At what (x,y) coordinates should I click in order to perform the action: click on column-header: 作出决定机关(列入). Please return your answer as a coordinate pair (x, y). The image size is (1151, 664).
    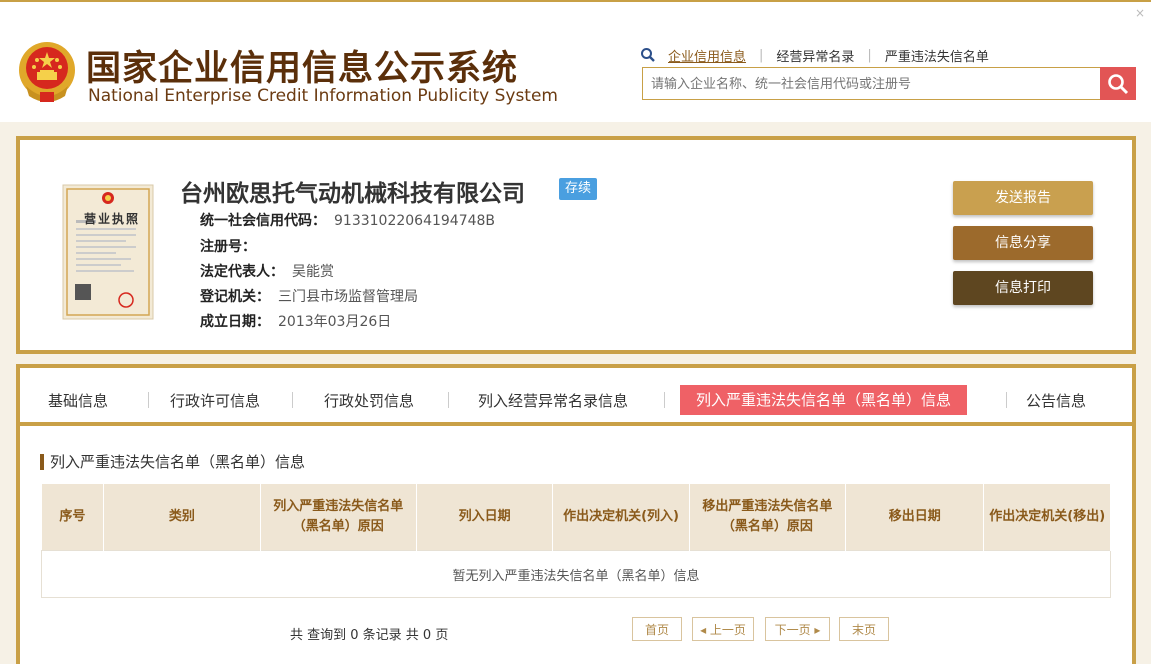
    Looking at the image, I should click on (621, 517).